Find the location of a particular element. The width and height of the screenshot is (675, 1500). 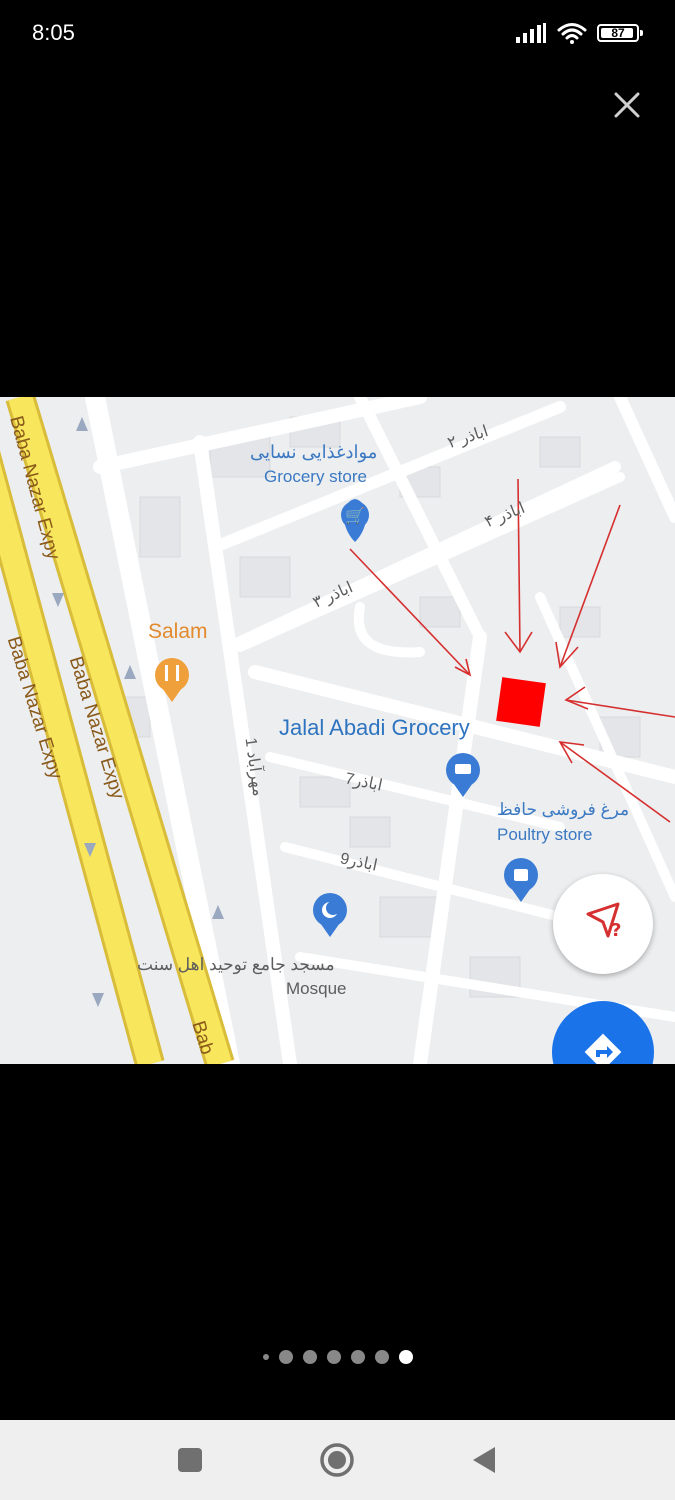

status-time: 8:05 is located at coordinates (53, 32).